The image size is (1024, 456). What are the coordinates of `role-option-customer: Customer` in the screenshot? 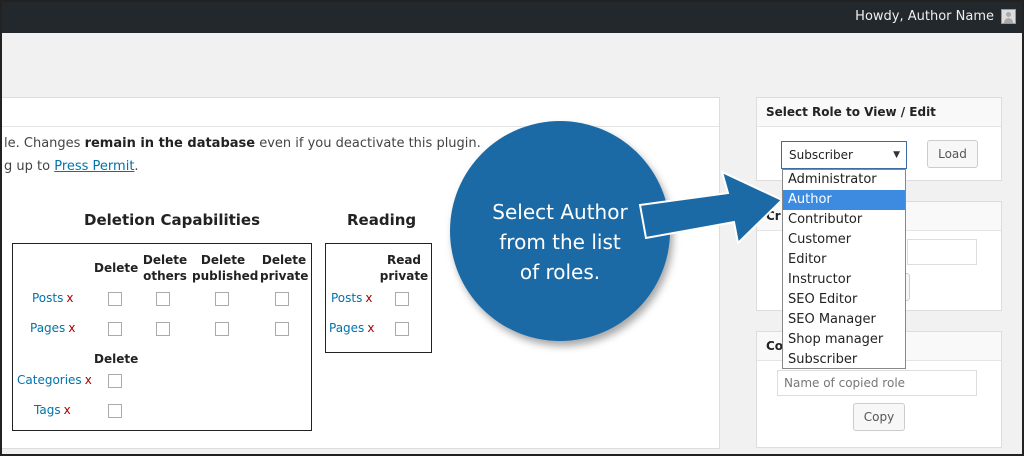 It's located at (844, 240).